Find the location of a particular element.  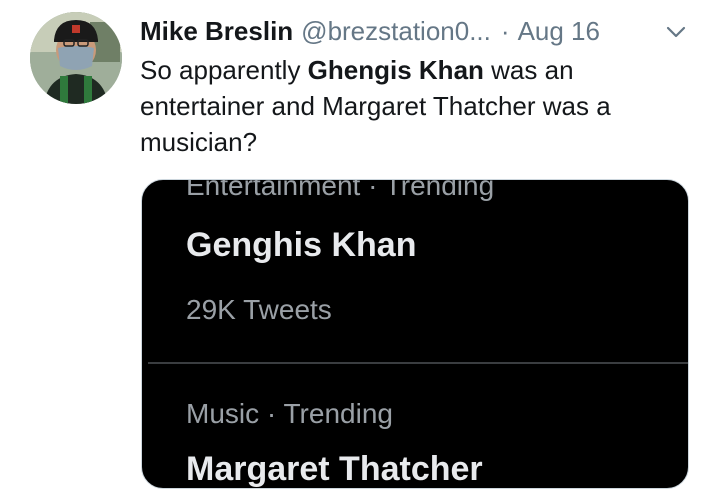

trend-count-1: 29K Tweets is located at coordinates (259, 309).